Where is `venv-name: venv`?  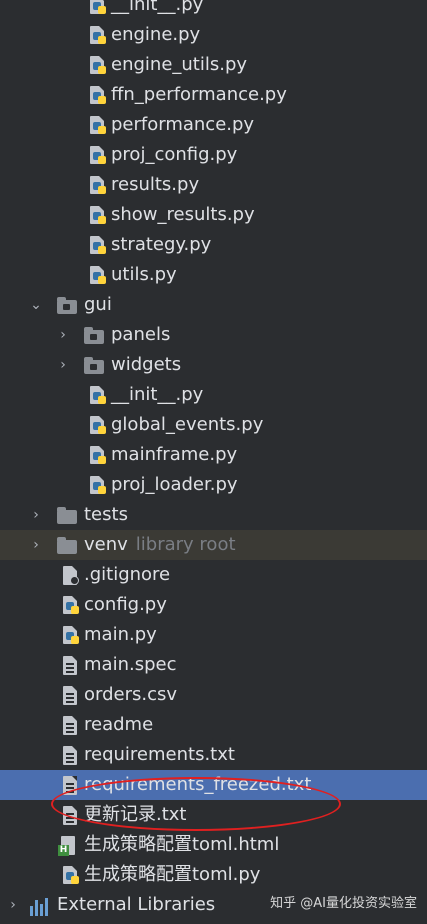 venv-name: venv is located at coordinates (106, 544).